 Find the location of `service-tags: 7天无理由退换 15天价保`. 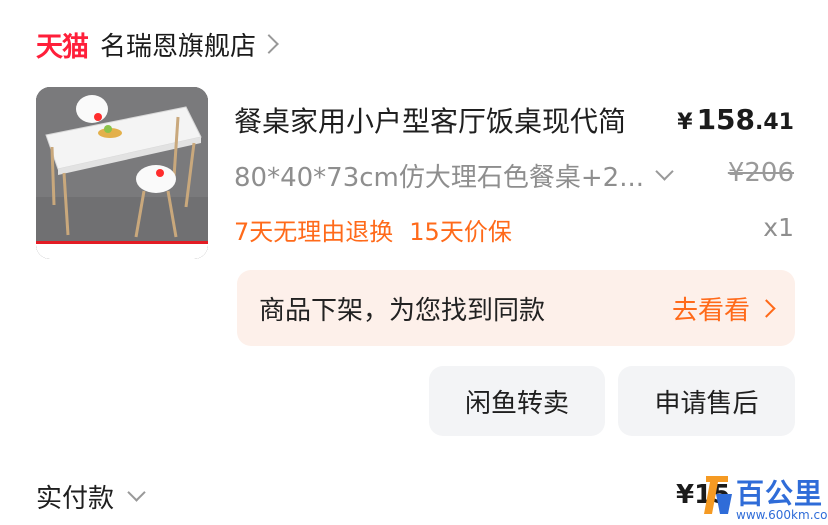

service-tags: 7天无理由退换 15天价保 is located at coordinates (373, 229).